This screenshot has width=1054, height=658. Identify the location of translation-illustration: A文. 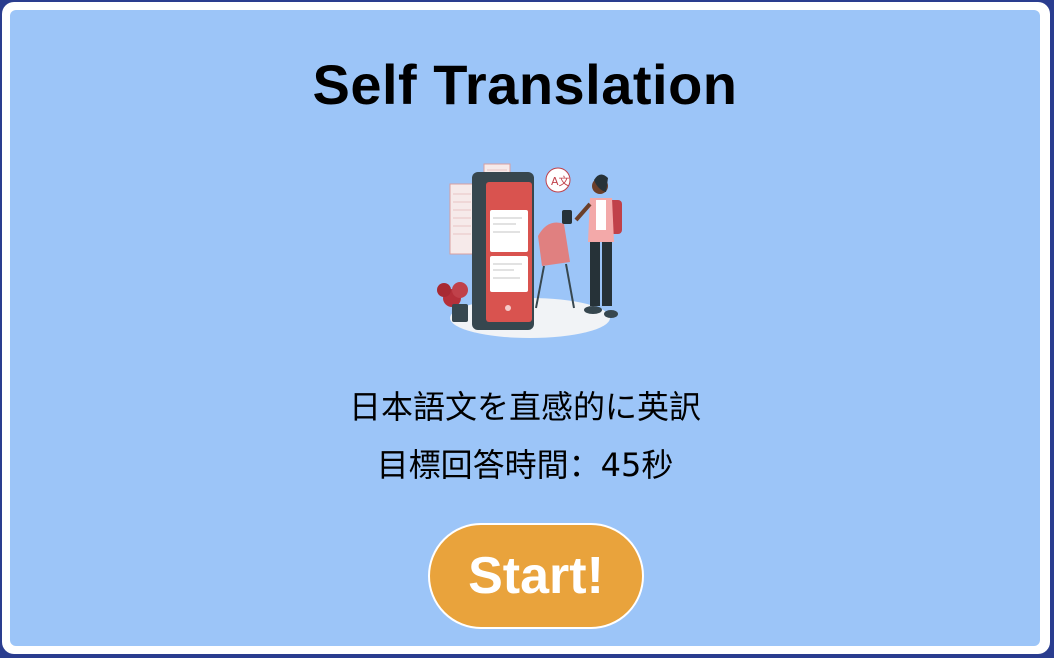
(530, 253).